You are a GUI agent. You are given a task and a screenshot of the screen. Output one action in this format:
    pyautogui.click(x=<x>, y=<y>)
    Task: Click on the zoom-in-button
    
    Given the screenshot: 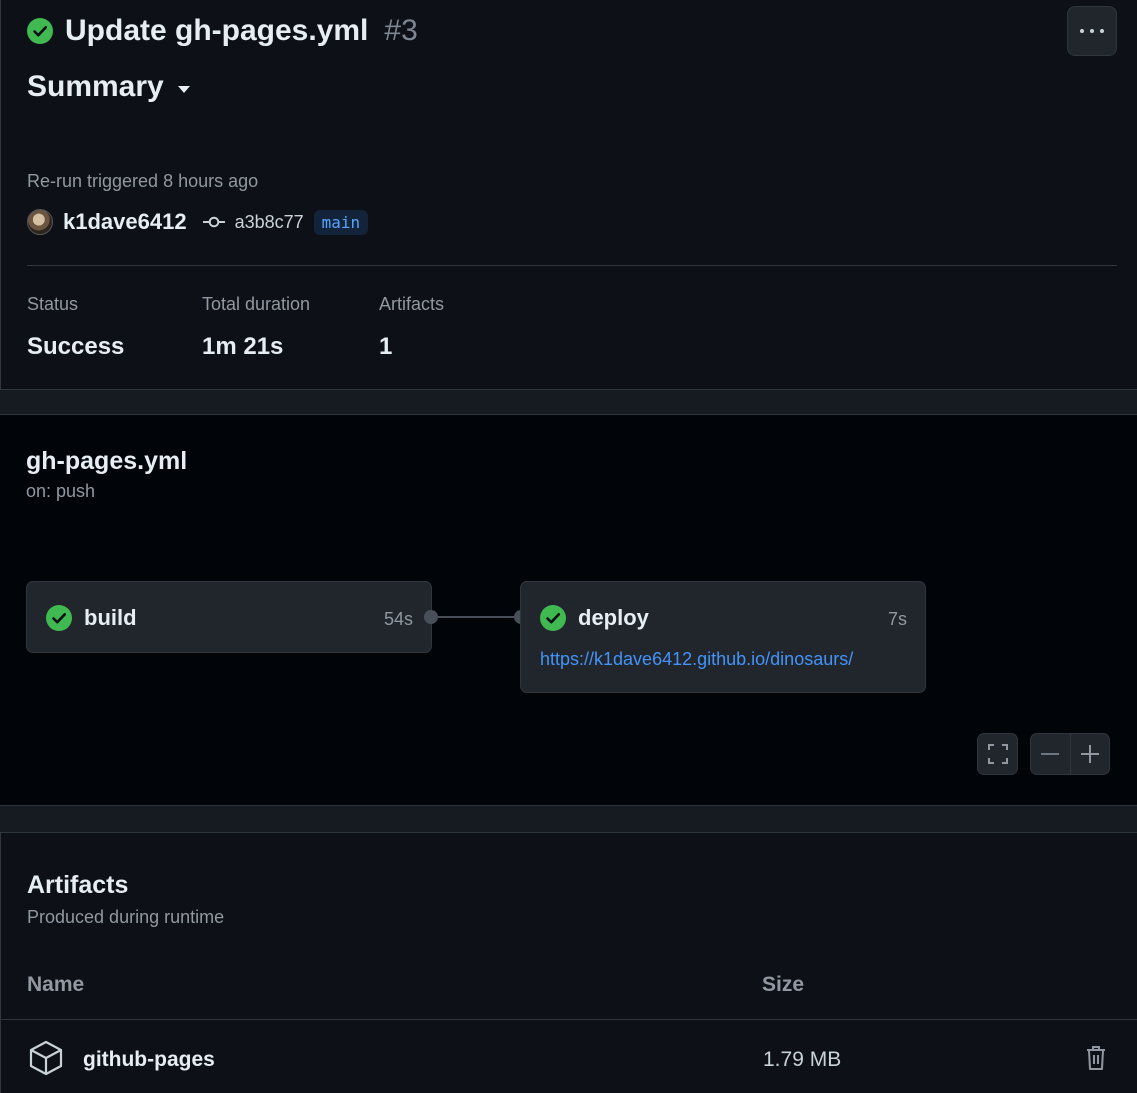 What is the action you would take?
    pyautogui.click(x=1089, y=754)
    